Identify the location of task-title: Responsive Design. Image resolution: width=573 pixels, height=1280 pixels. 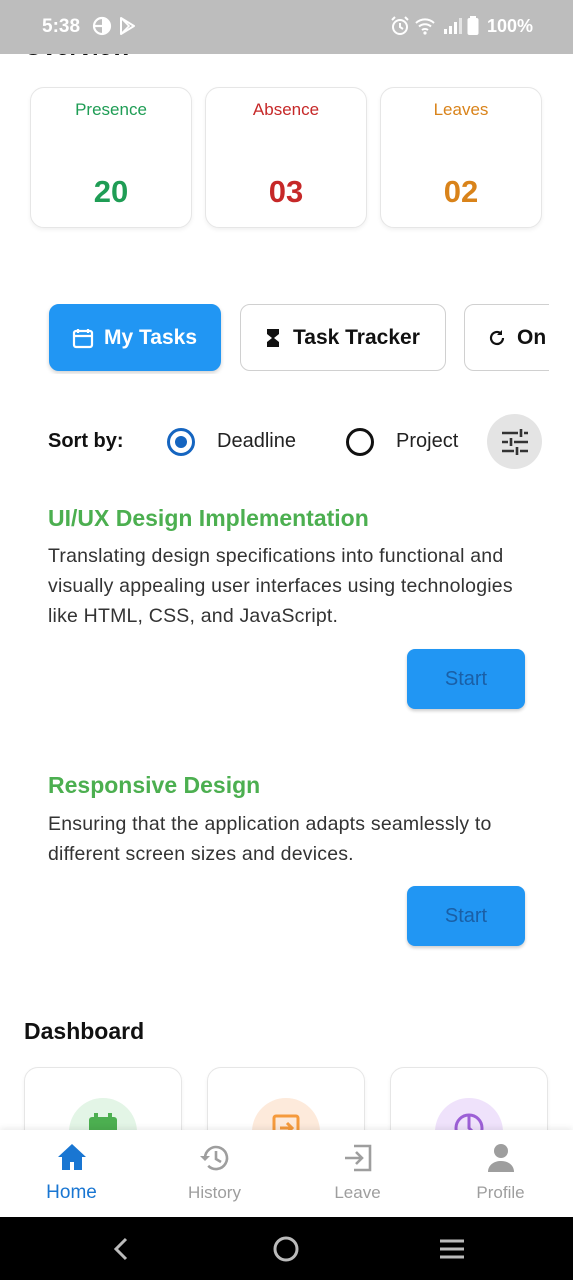
(154, 785).